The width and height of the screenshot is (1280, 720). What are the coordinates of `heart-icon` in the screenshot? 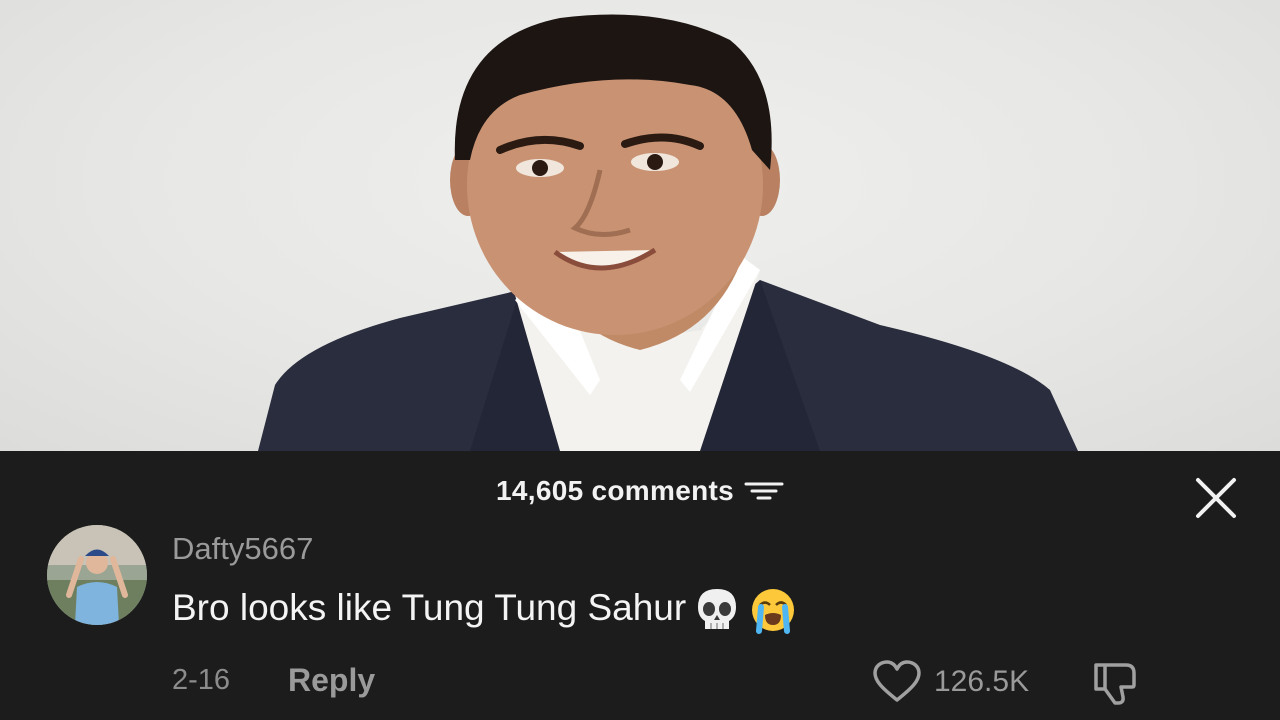 It's located at (897, 682).